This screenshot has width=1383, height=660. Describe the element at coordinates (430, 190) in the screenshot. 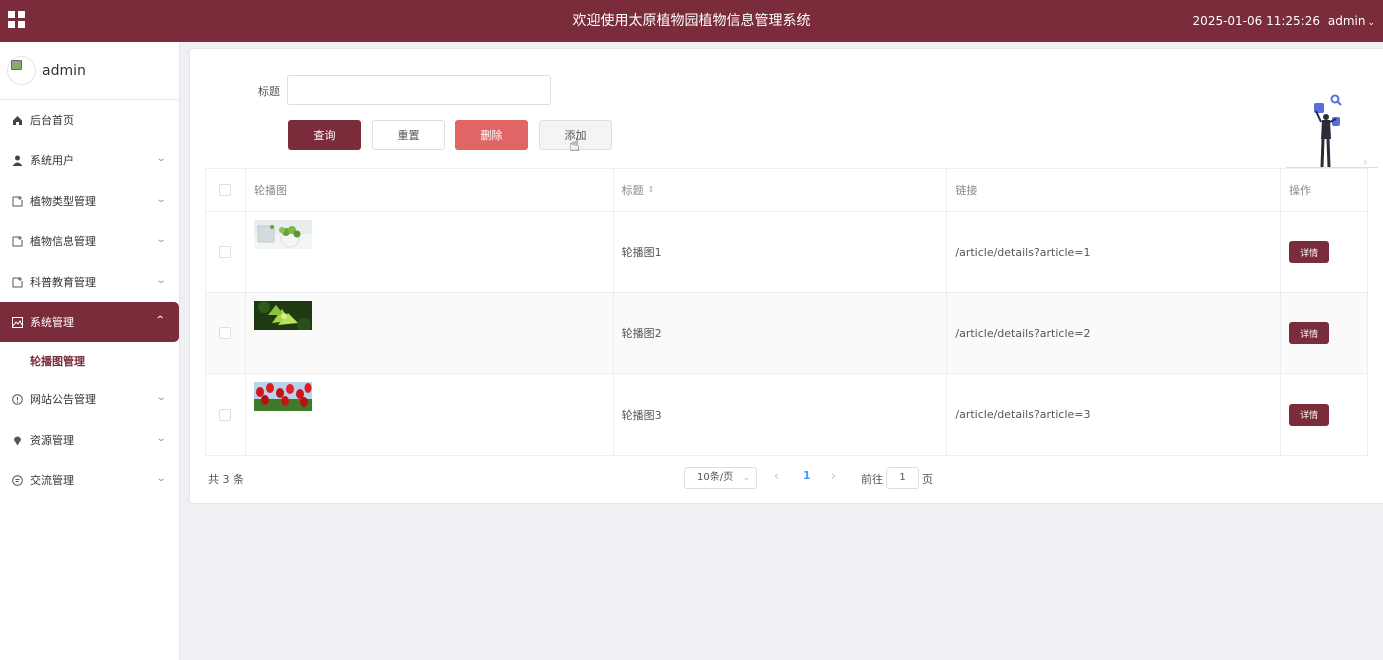

I see `column-header-image: 轮播图` at that location.